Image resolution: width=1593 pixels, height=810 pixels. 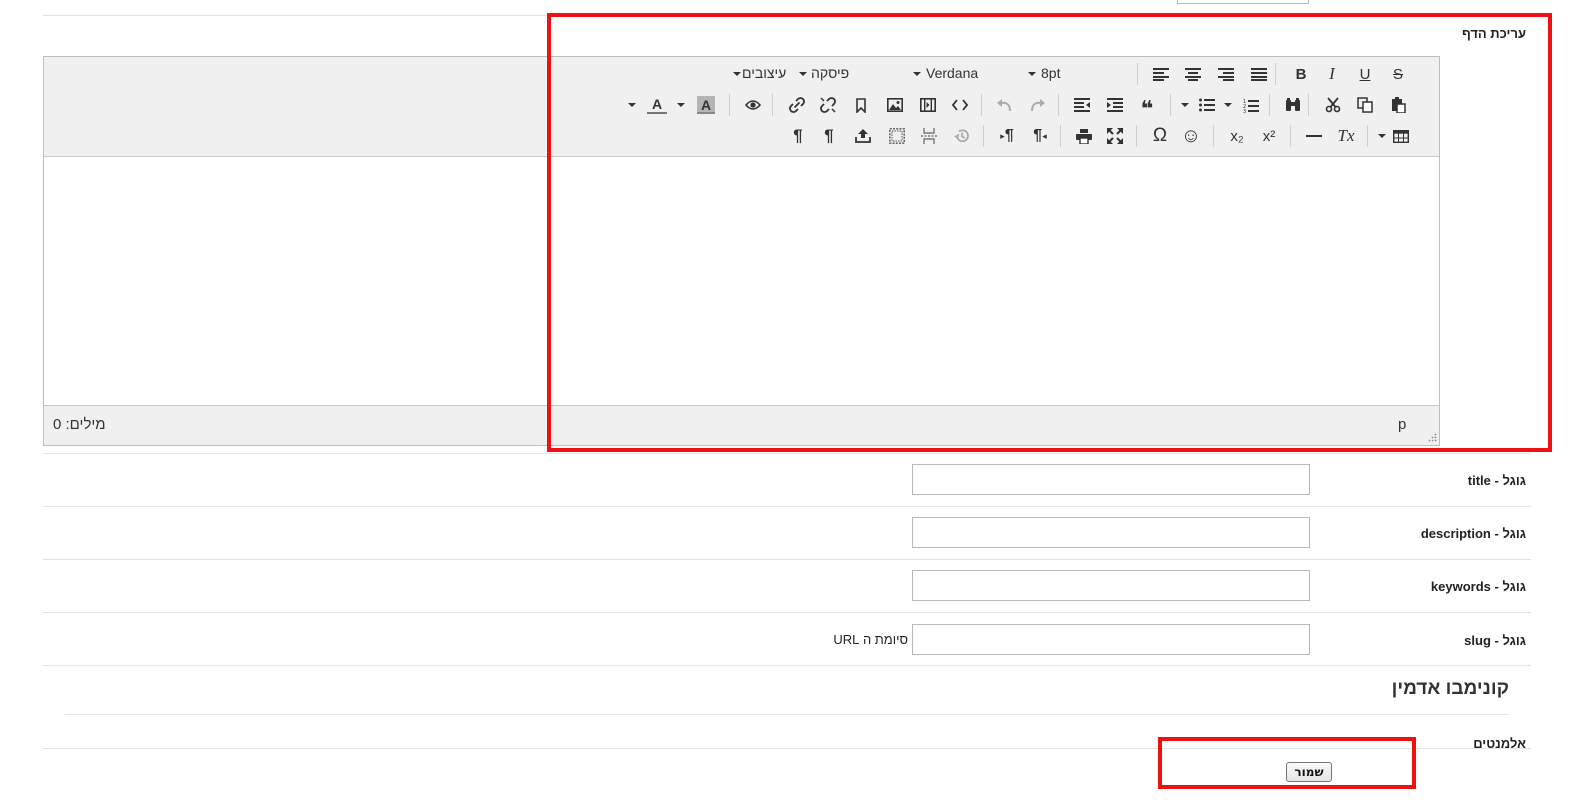 What do you see at coordinates (79, 424) in the screenshot?
I see `word-count: מילים: 0` at bounding box center [79, 424].